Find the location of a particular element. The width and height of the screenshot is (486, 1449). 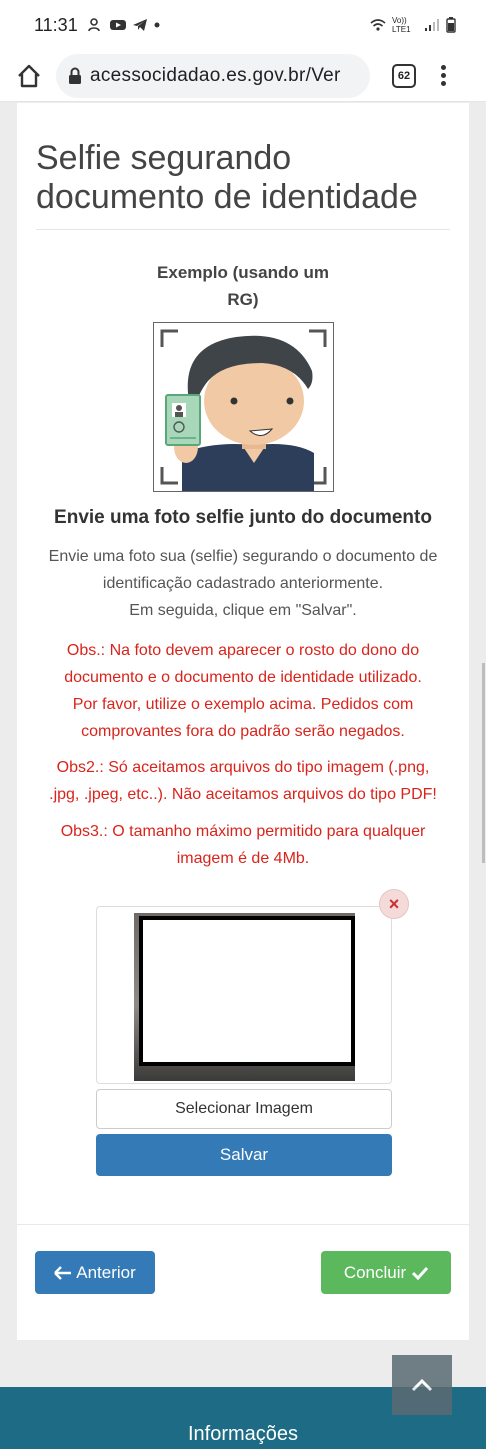

finish-label: Concluir is located at coordinates (375, 1272).